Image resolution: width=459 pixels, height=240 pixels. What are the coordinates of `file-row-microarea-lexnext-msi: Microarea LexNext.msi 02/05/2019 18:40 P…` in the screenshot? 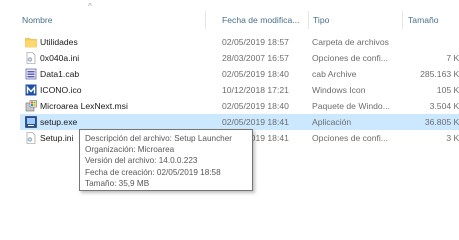 It's located at (239, 106).